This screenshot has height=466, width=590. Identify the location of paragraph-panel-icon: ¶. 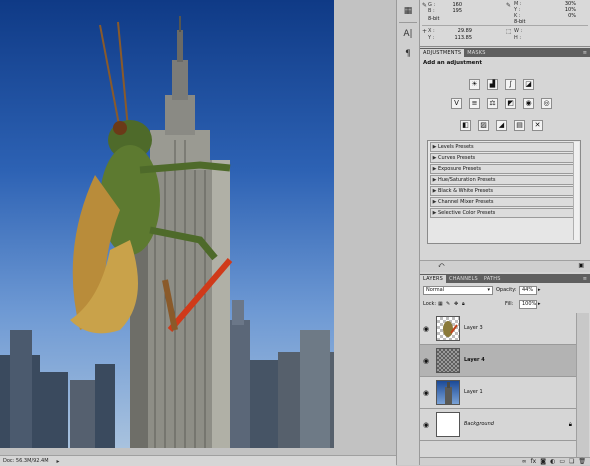
(408, 54).